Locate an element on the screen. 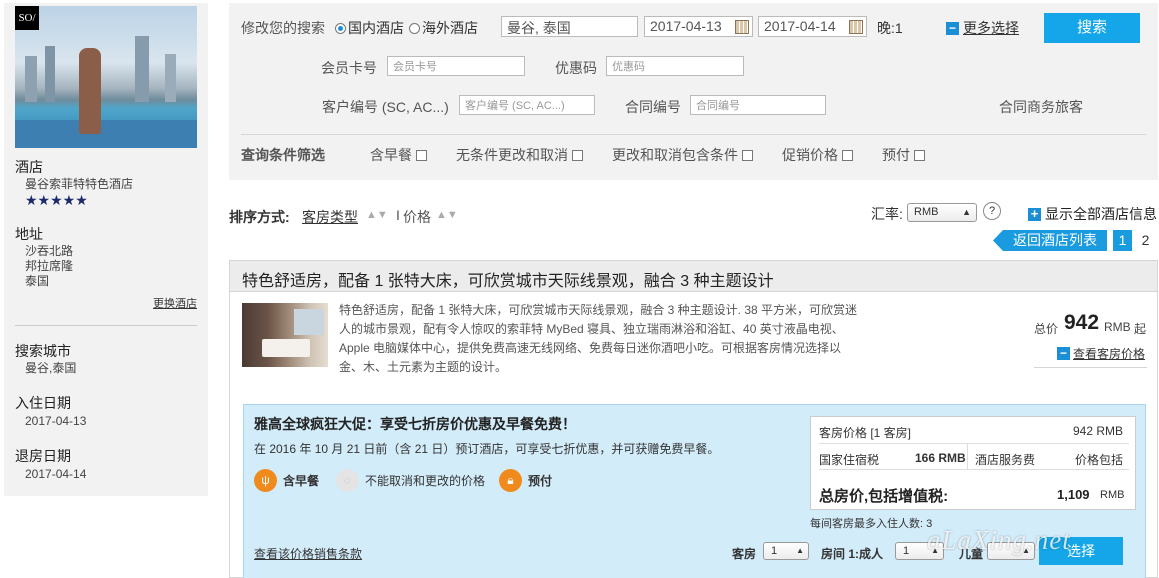 This screenshot has width=1159, height=578. no-cancel-icon: ◌ is located at coordinates (347, 480).